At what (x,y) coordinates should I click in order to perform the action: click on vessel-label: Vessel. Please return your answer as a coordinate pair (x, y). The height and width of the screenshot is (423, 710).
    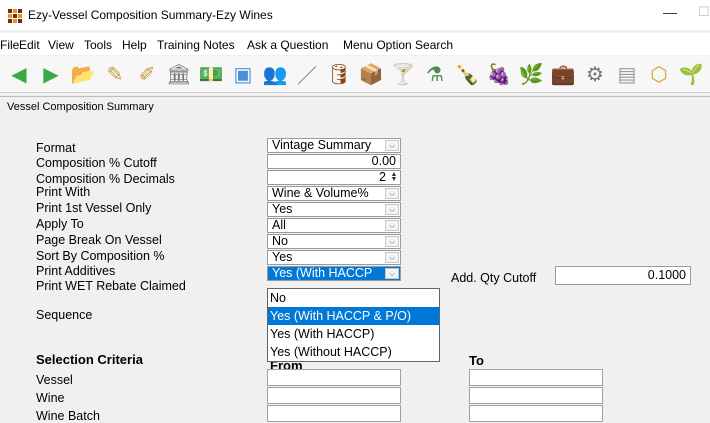
    Looking at the image, I should click on (54, 380).